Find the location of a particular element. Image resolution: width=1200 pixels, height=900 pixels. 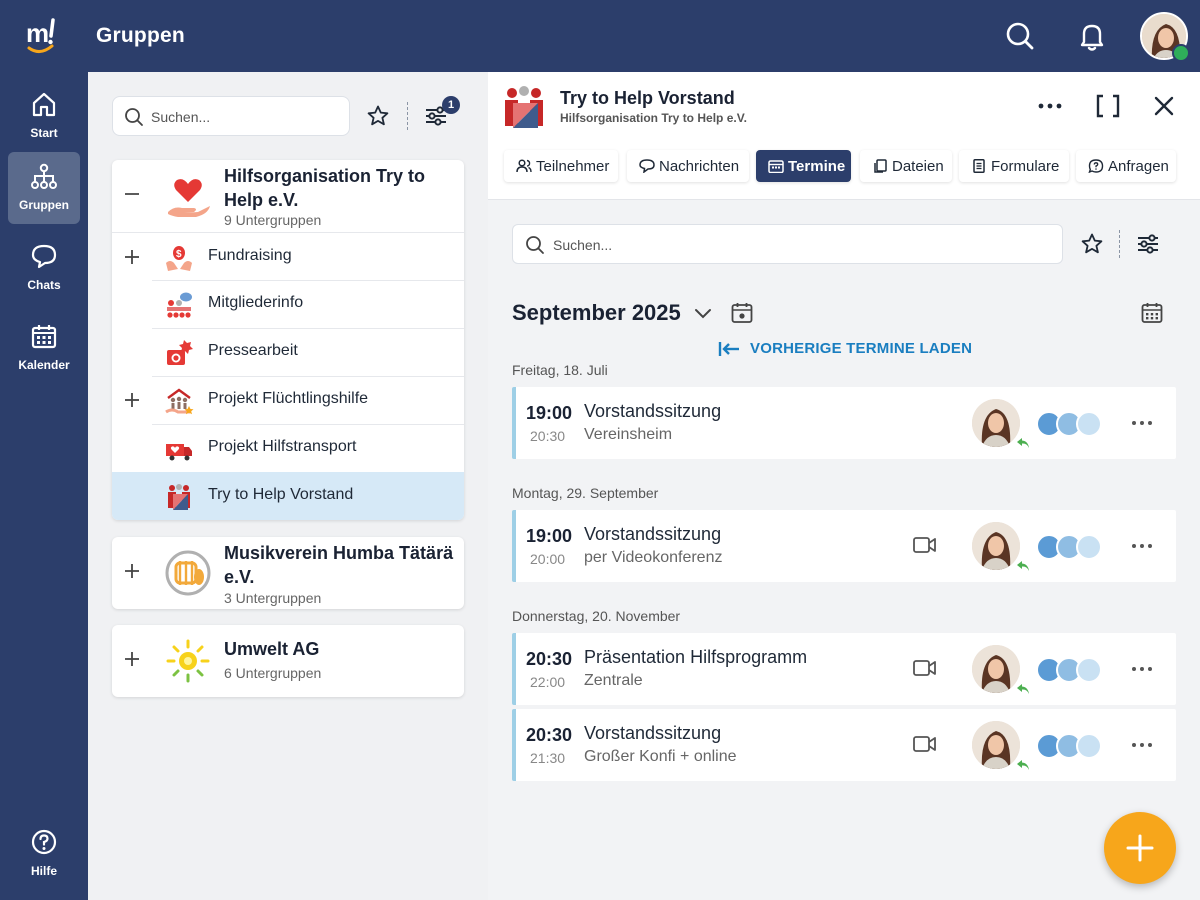

tab-label: Dateien is located at coordinates (918, 166).